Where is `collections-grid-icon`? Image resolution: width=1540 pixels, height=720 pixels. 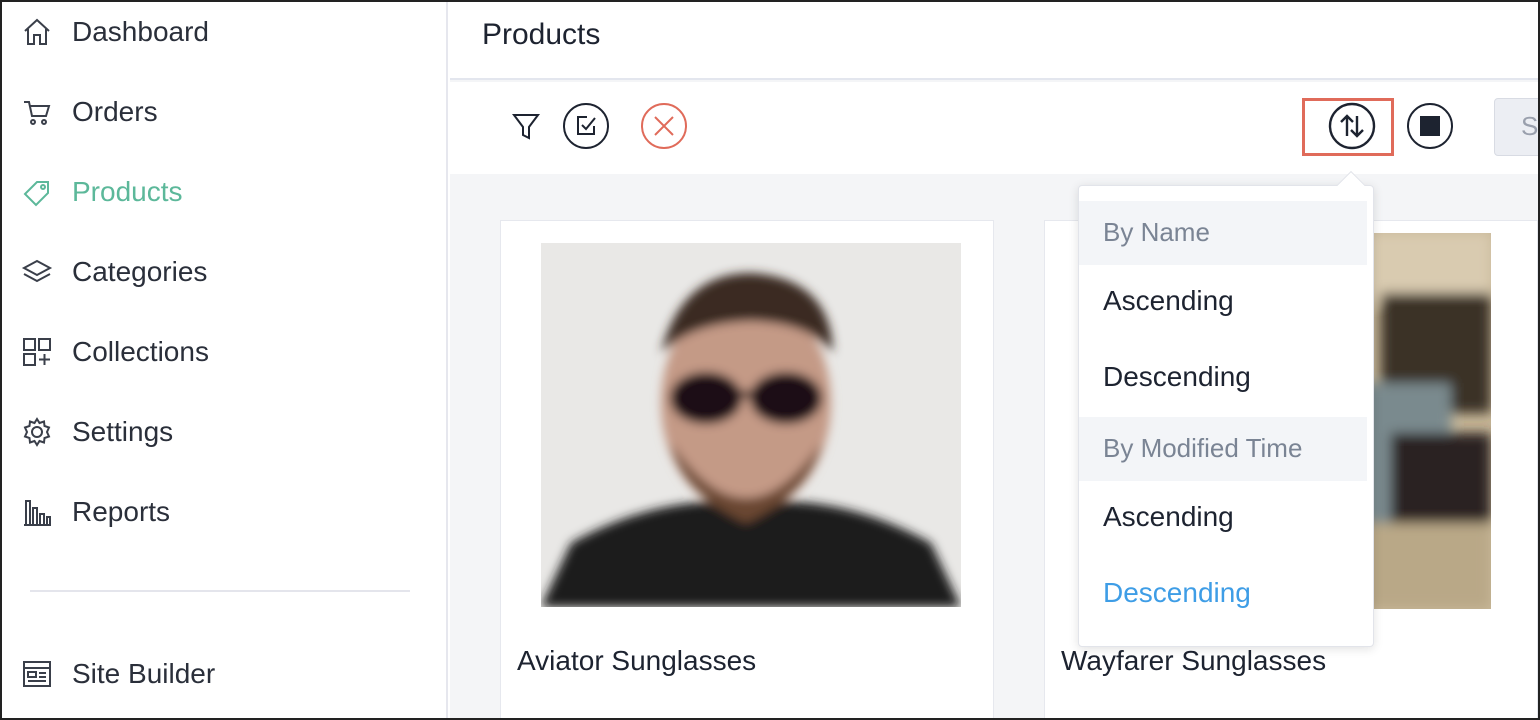
collections-grid-icon is located at coordinates (37, 352).